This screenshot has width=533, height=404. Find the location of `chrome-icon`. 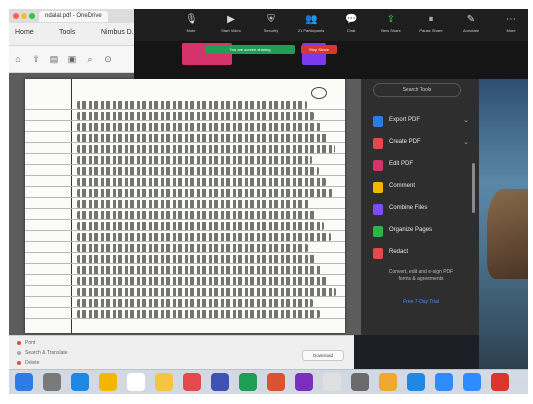

chrome-icon is located at coordinates (108, 382).